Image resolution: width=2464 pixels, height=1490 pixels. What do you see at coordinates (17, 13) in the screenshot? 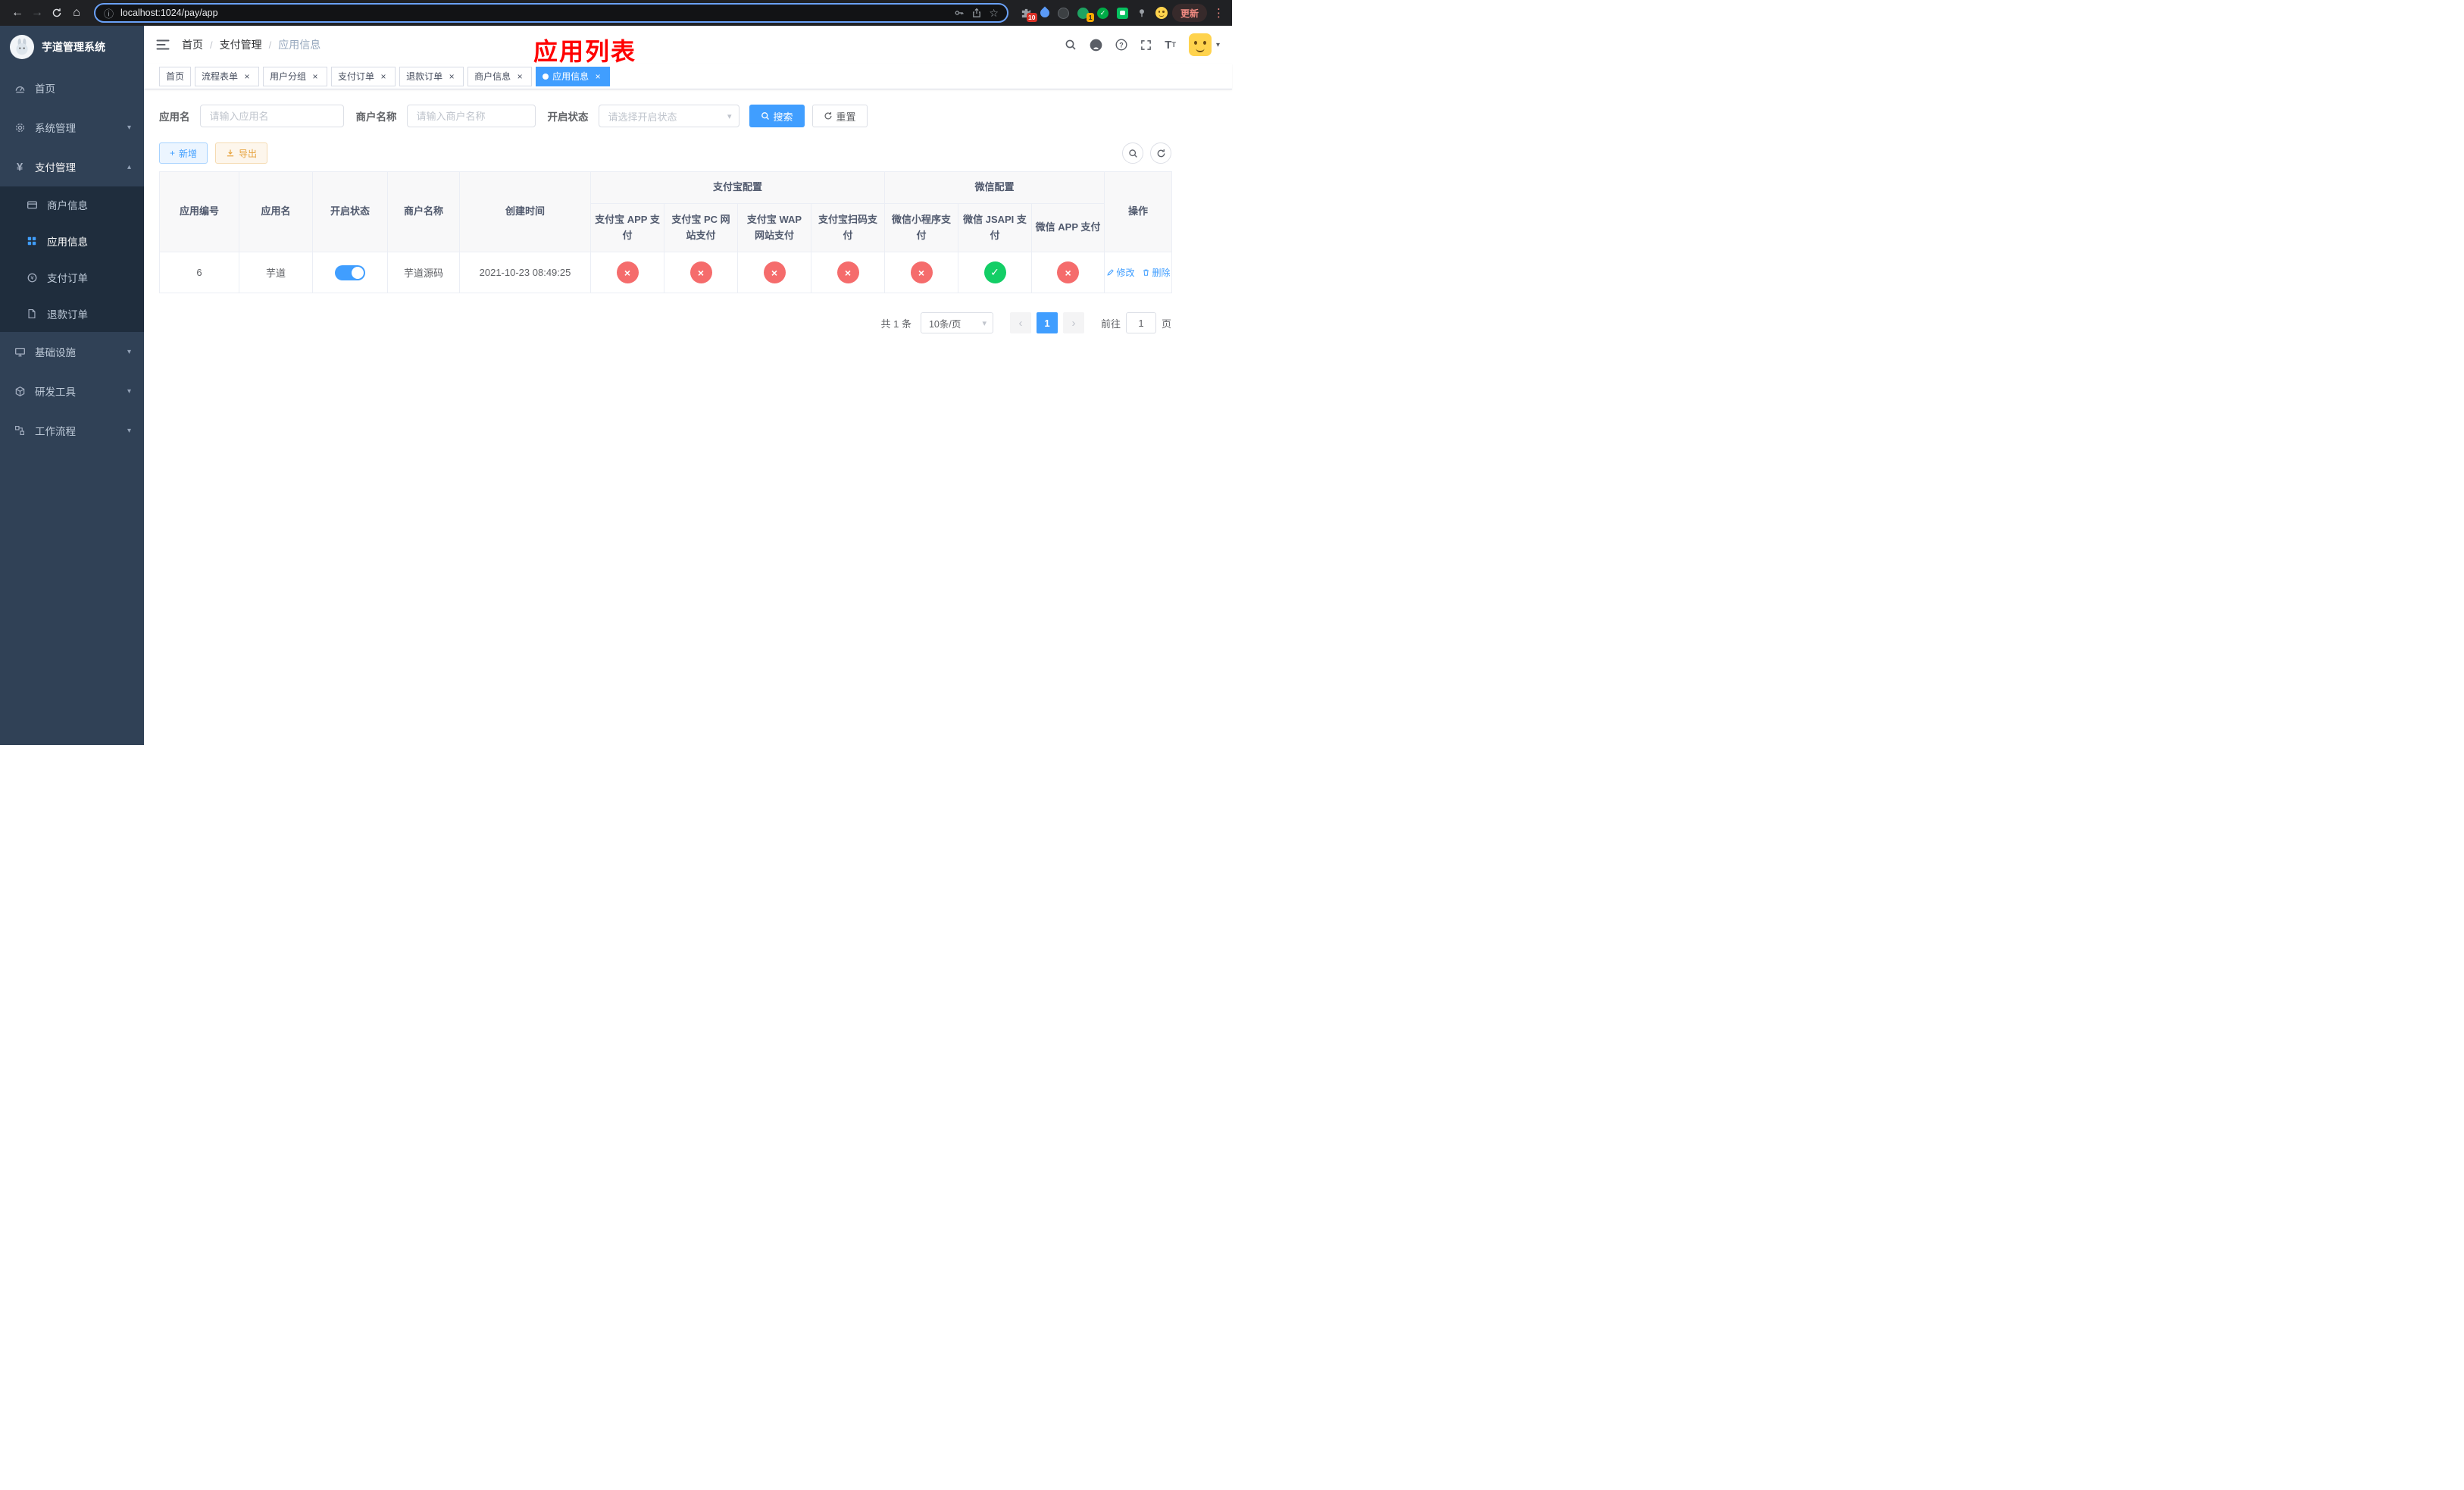
I see `back-button: ←` at bounding box center [17, 13].